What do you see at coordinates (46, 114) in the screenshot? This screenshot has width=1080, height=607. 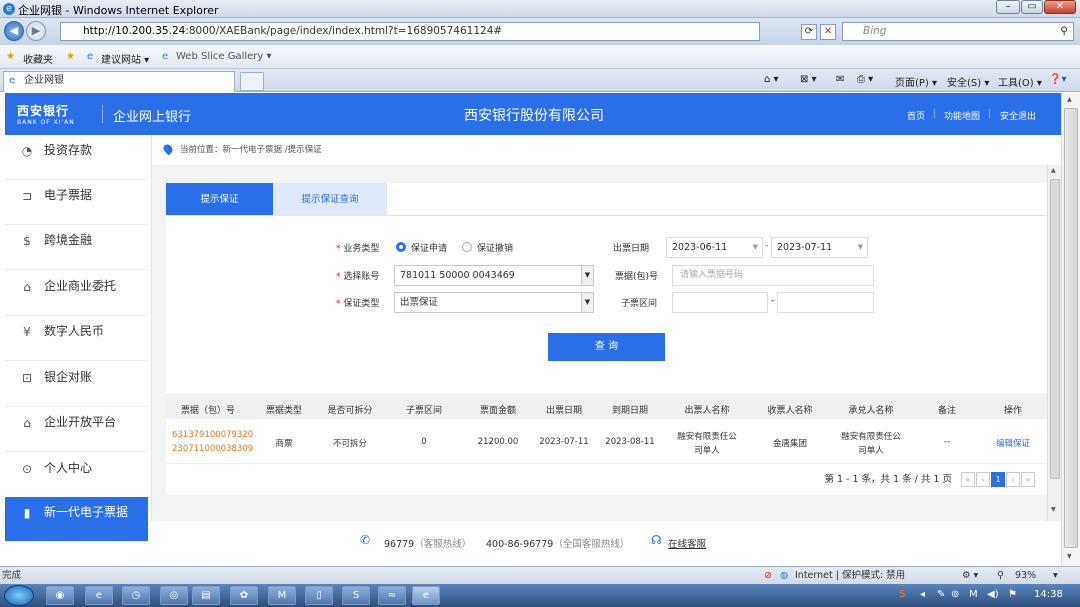 I see `bank-logo: 西安银行 BANK OF XI'AN` at bounding box center [46, 114].